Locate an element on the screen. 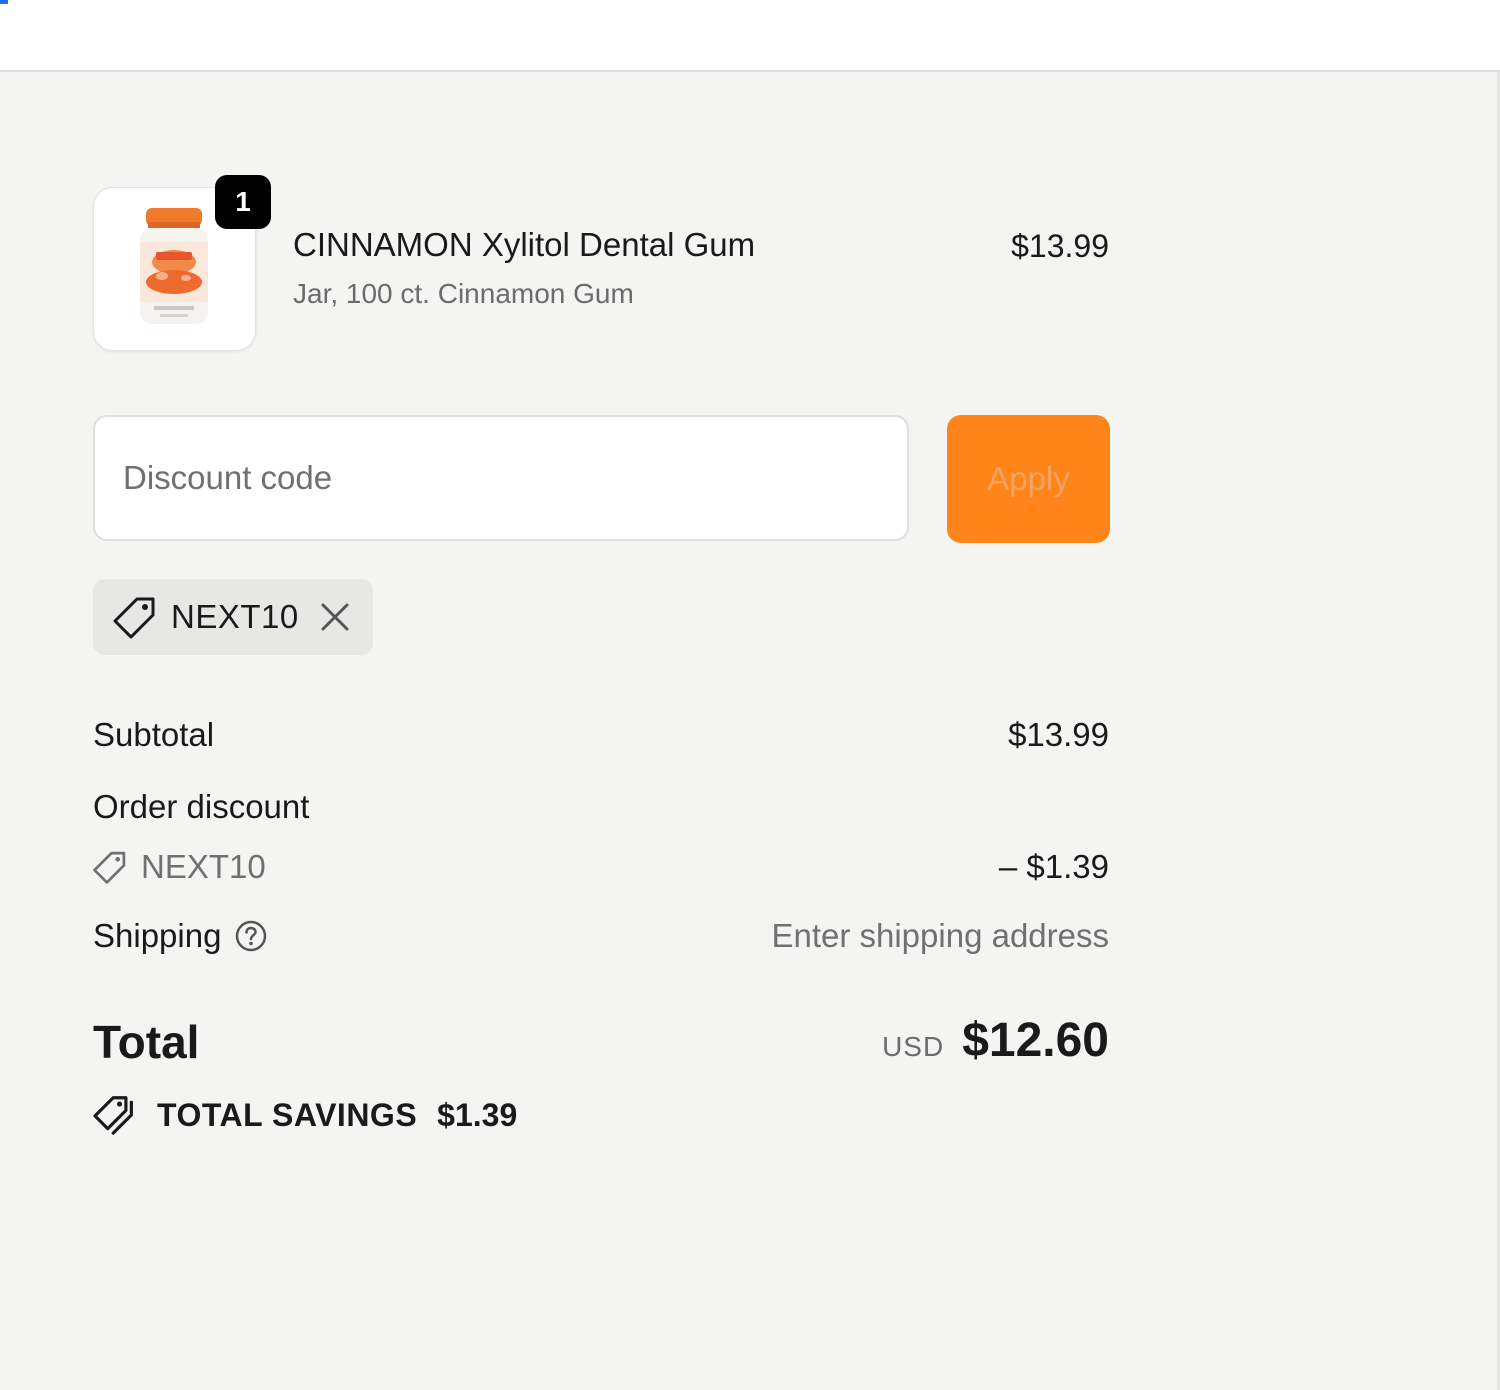  shipping-label: Shipping is located at coordinates (157, 935).